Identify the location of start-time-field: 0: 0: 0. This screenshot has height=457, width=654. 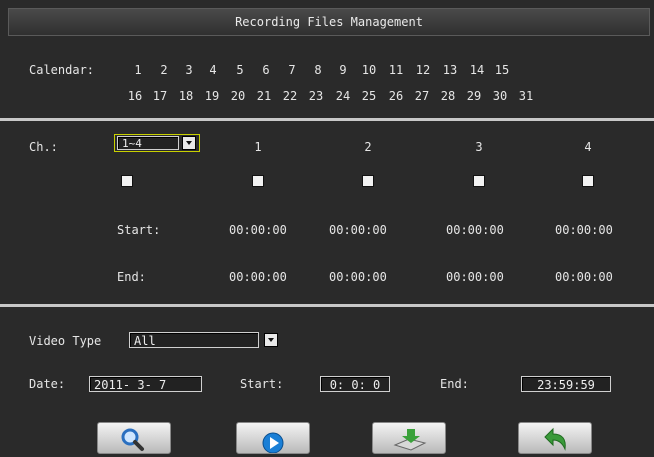
(355, 384).